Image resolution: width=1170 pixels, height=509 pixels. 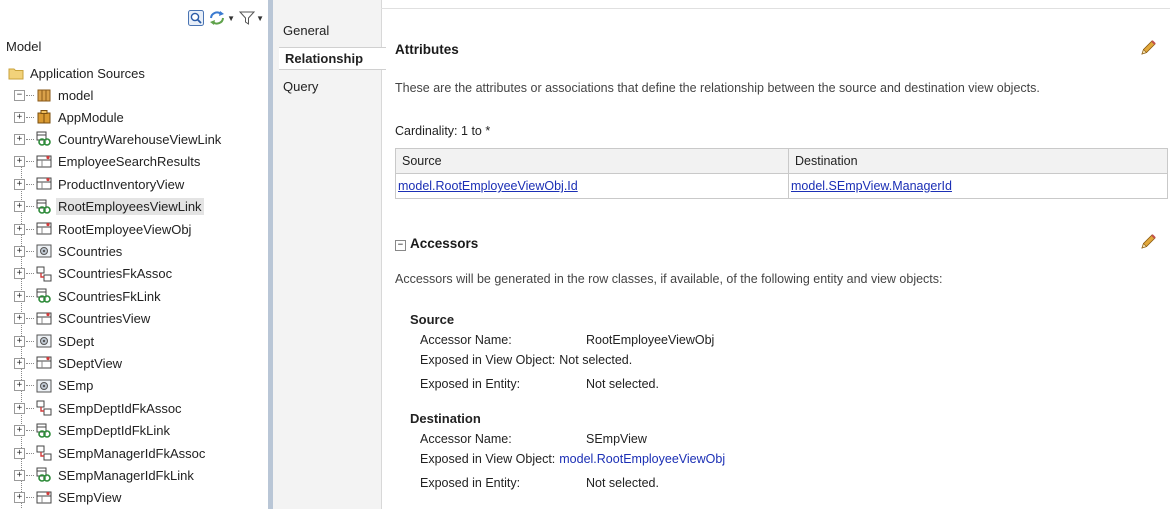 What do you see at coordinates (562, 384) in the screenshot?
I see `source-exposed-entity-row: Exposed in Entity: Not selected.` at bounding box center [562, 384].